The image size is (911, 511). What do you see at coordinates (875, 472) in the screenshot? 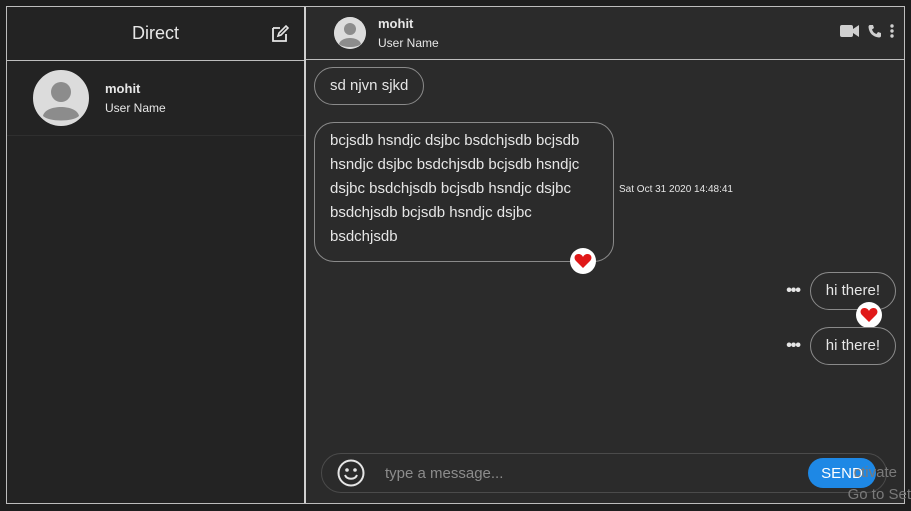
I see `watermark-line-1: ctivate` at bounding box center [875, 472].